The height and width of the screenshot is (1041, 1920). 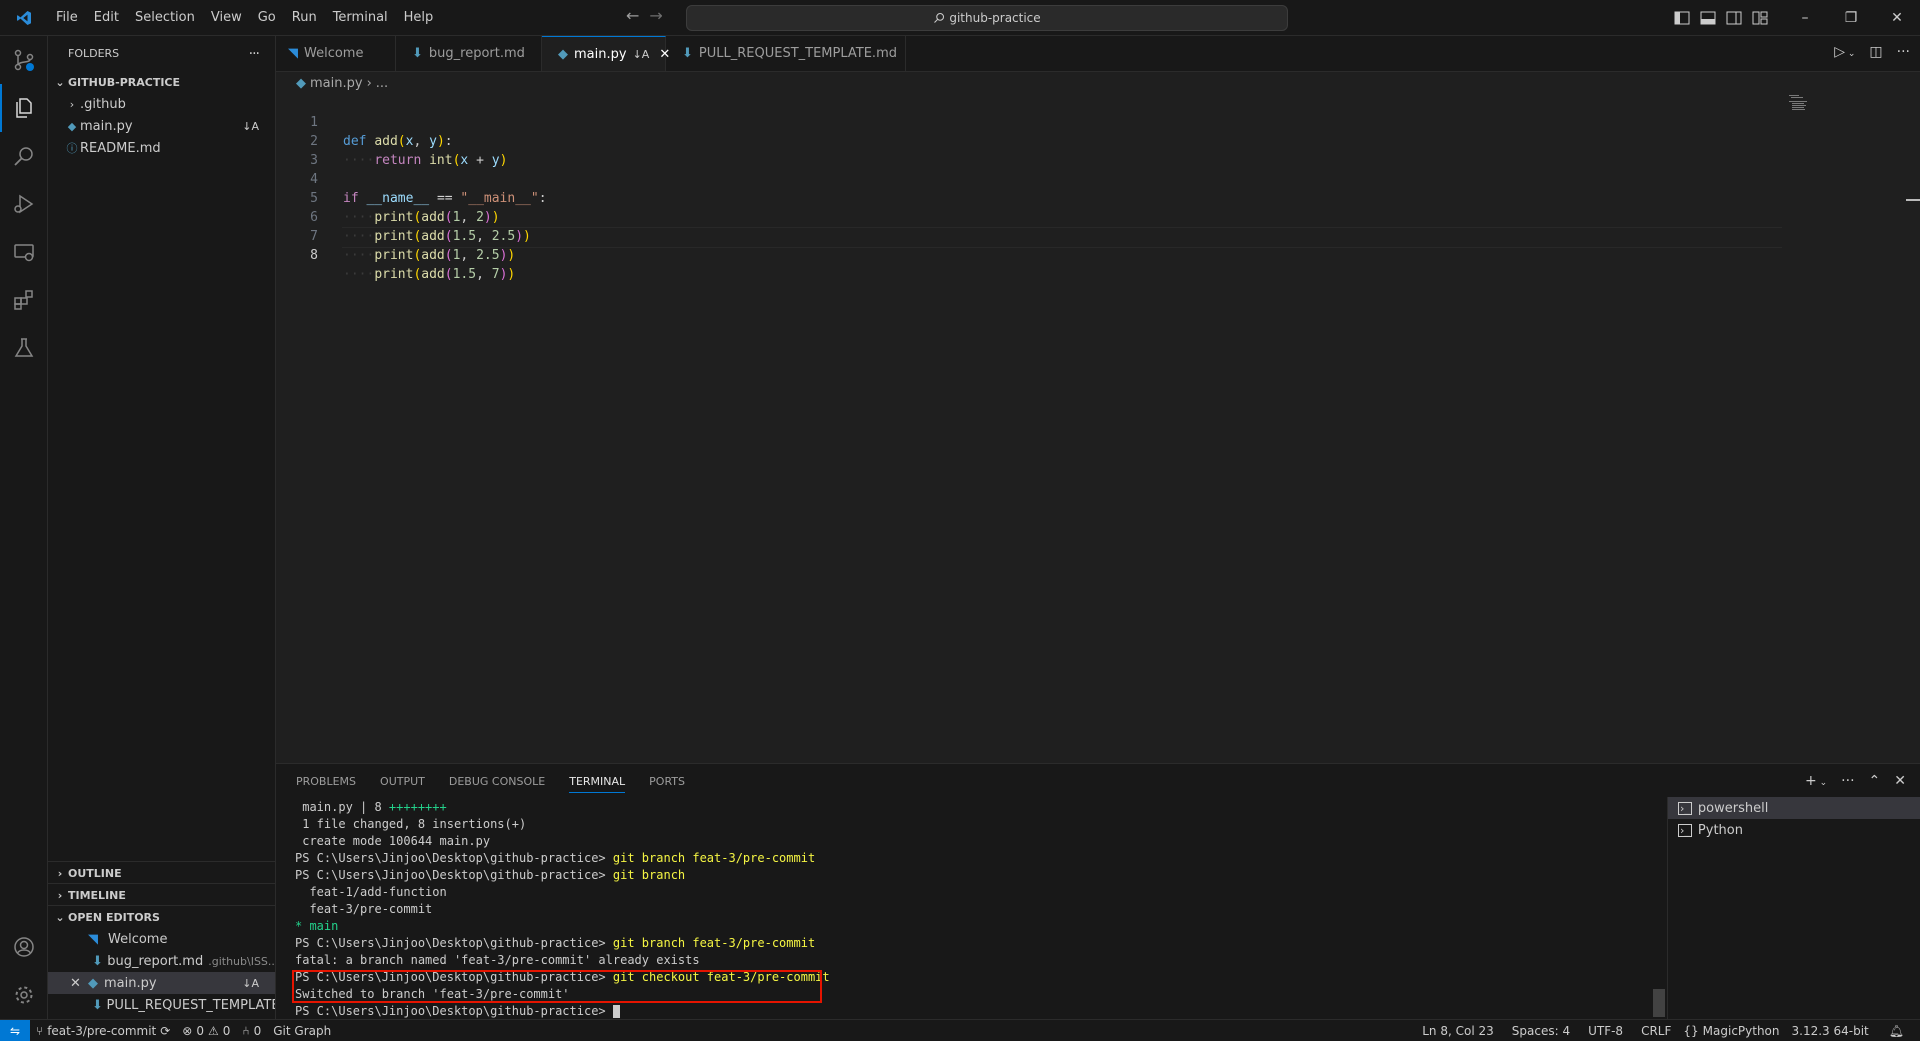 I want to click on forward-arrow-icon: →, so click(x=655, y=15).